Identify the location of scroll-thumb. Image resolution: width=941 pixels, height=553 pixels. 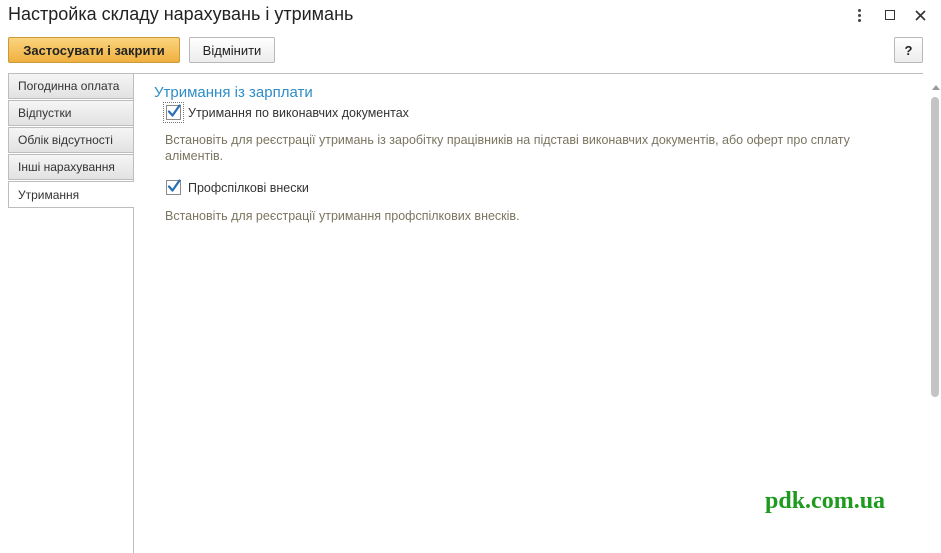
(935, 247).